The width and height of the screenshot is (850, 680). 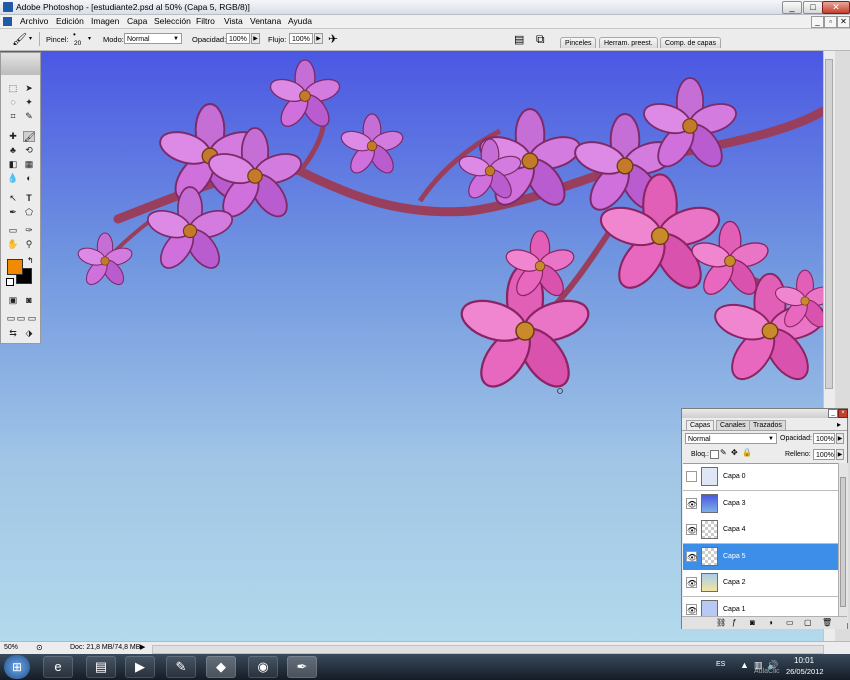 What do you see at coordinates (765, 413) in the screenshot?
I see `layers-panel-titlebar: _ ×` at bounding box center [765, 413].